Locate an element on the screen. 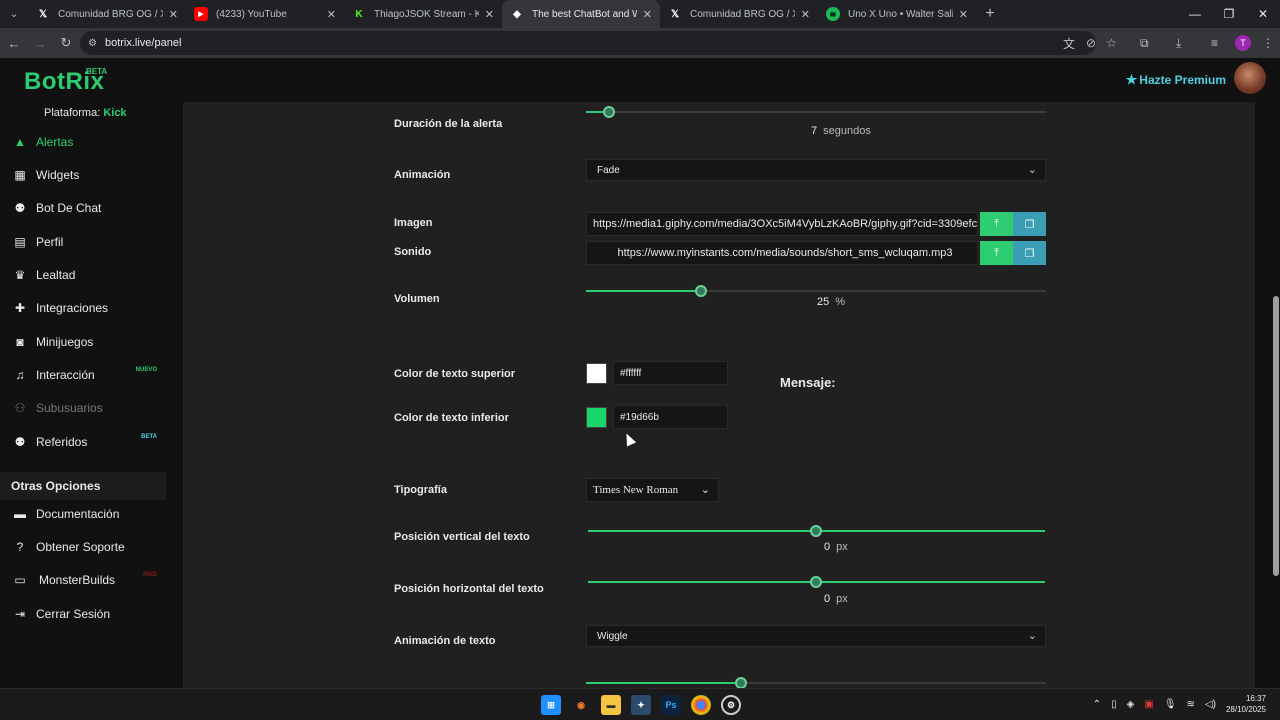 The image size is (1280, 720). clock: 16:37 28/10/2025 is located at coordinates (1246, 704).